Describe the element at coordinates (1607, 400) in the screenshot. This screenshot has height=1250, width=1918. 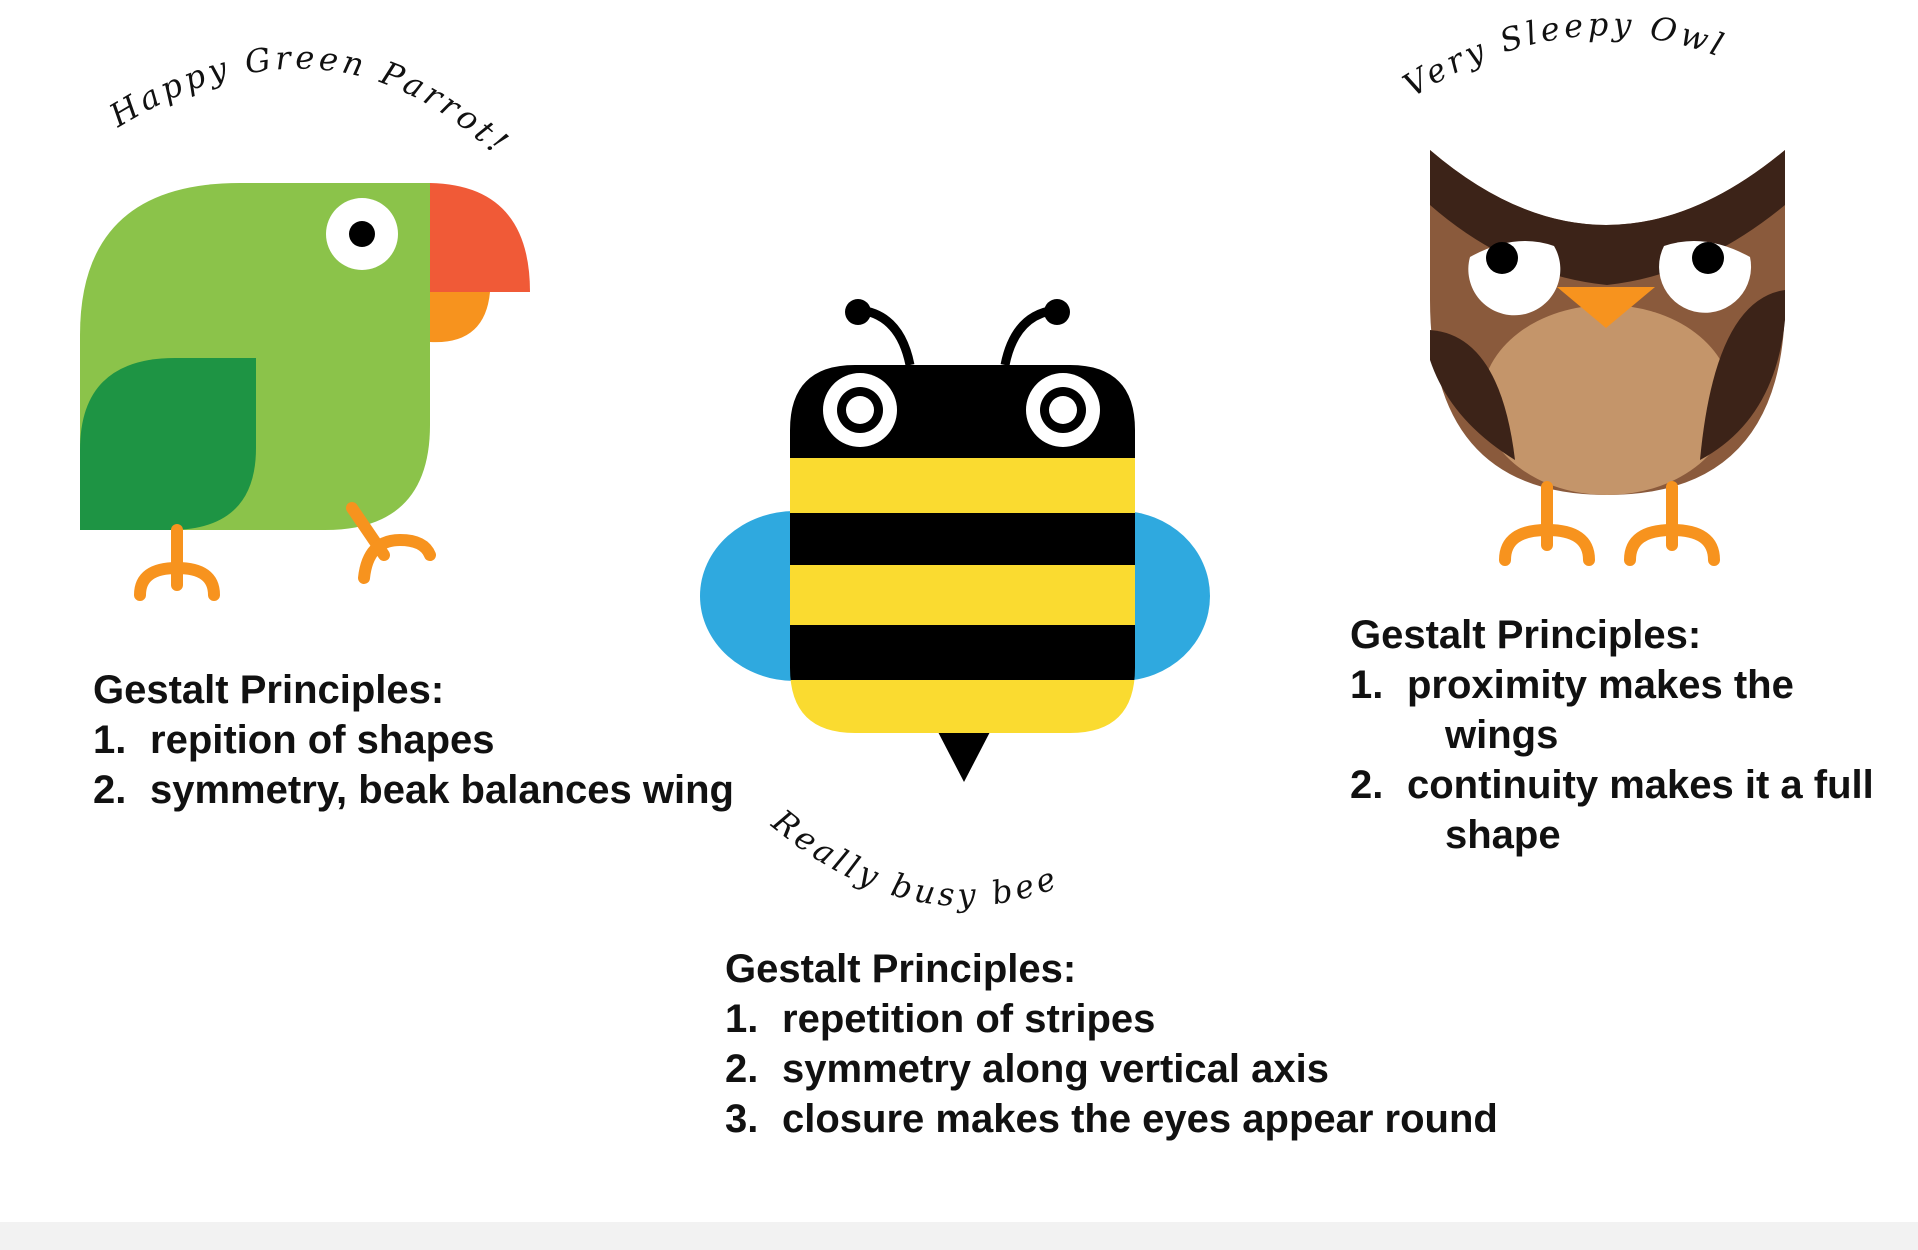
I see `owl-belly` at that location.